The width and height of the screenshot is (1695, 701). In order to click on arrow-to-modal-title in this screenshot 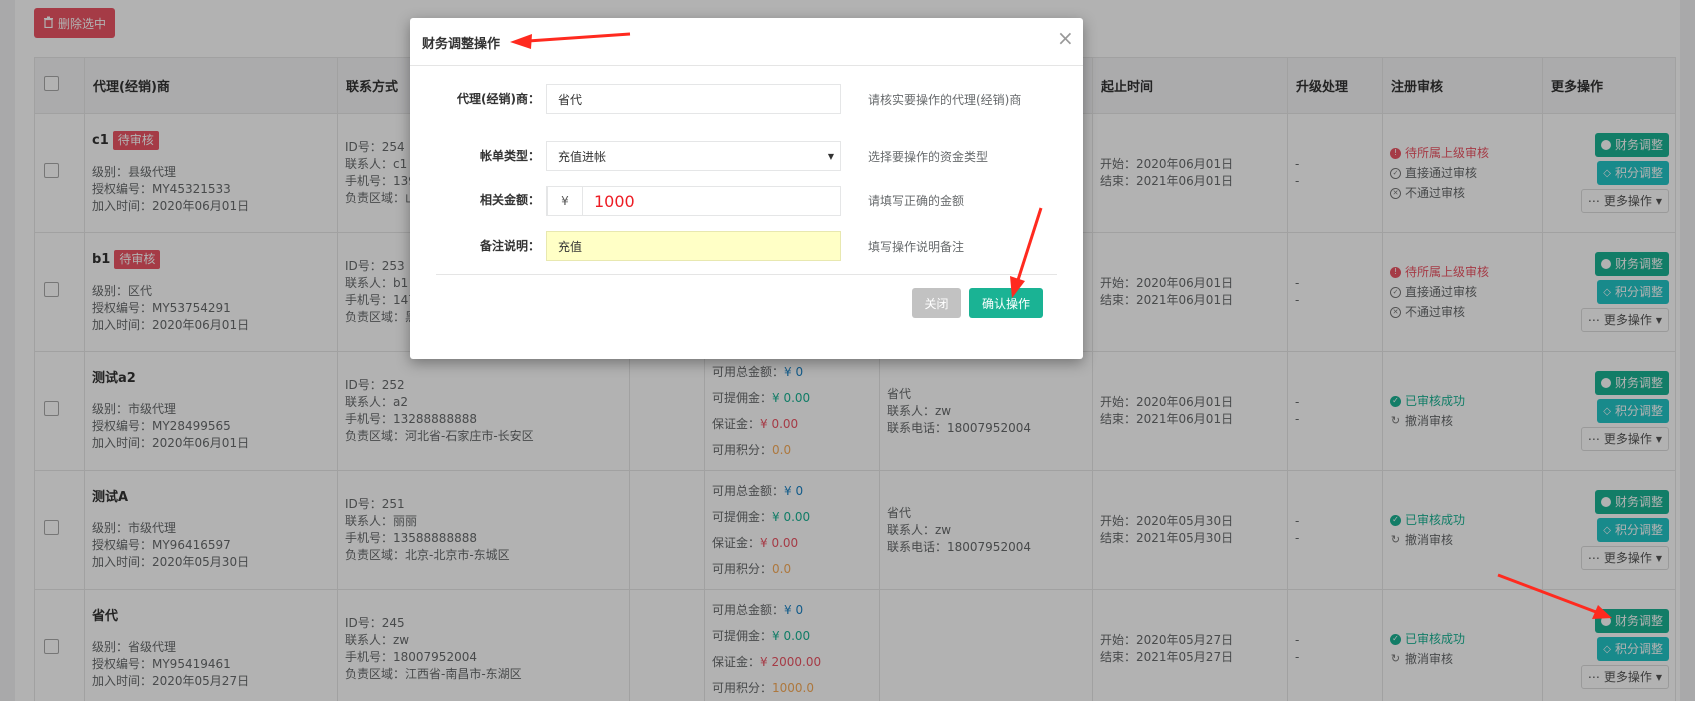, I will do `click(570, 40)`.